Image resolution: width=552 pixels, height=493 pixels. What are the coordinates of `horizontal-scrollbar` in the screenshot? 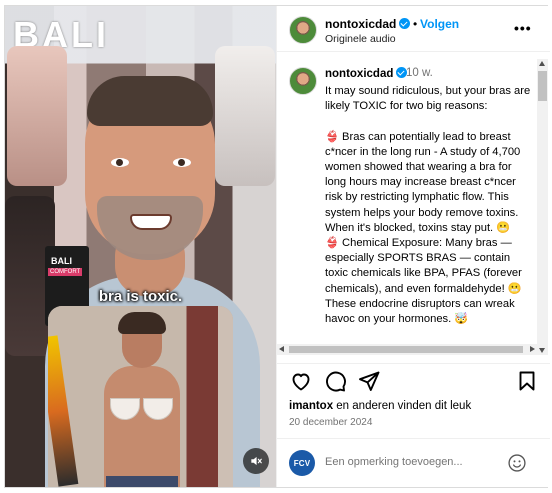 It's located at (407, 349).